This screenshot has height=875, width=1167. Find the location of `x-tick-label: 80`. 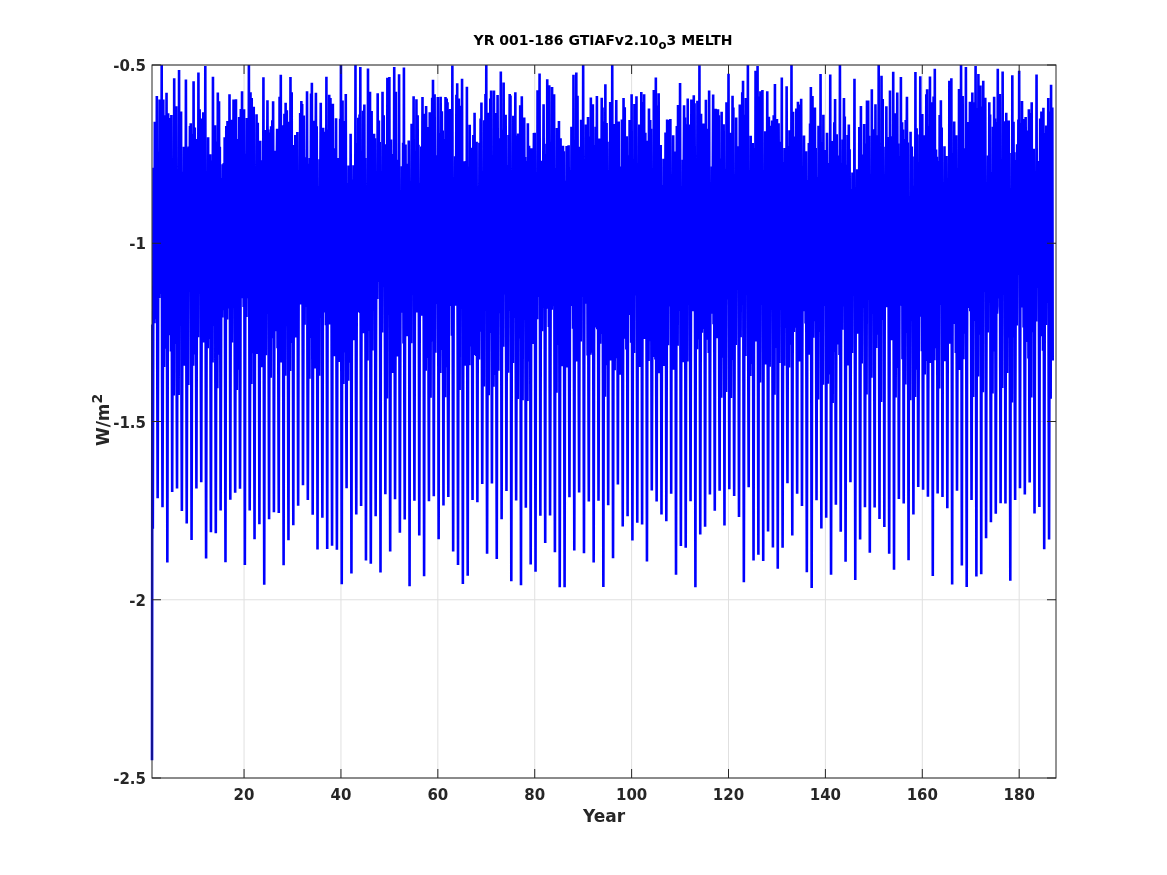

x-tick-label: 80 is located at coordinates (535, 795).